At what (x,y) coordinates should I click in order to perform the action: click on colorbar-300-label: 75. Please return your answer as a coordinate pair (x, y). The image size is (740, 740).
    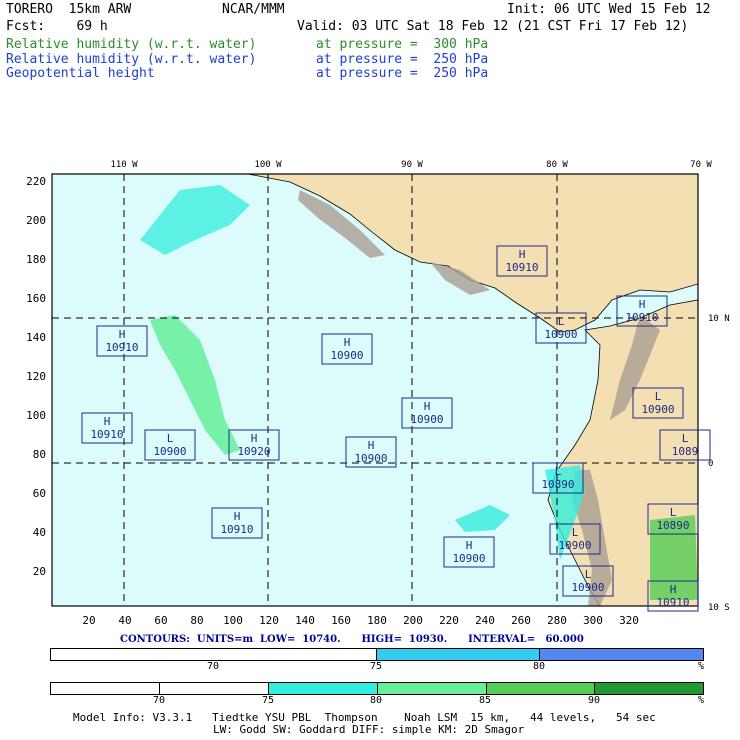
    Looking at the image, I should click on (268, 700).